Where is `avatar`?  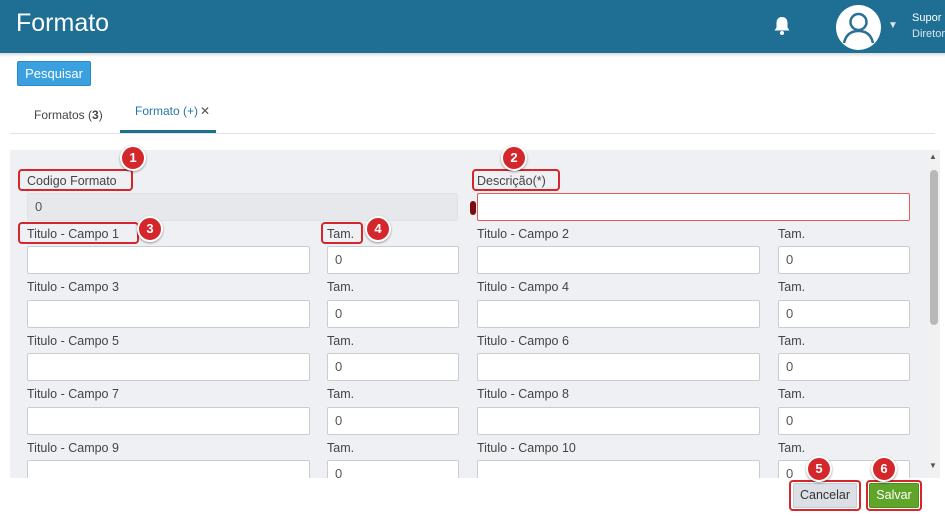 avatar is located at coordinates (858, 27).